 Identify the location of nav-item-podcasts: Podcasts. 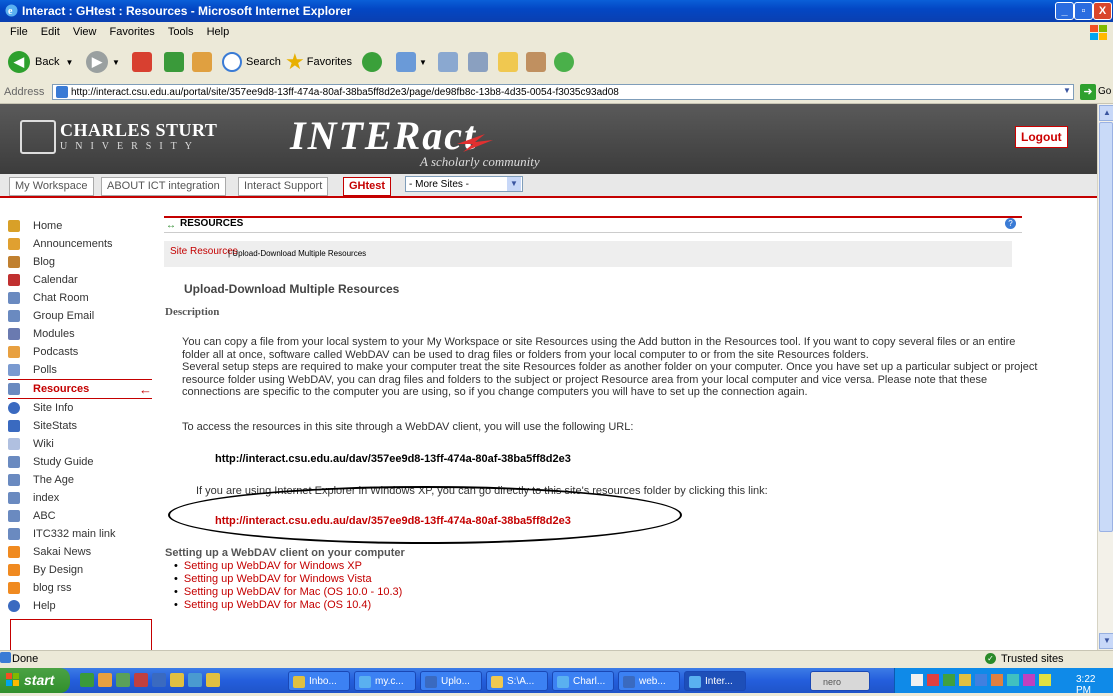
(80, 352).